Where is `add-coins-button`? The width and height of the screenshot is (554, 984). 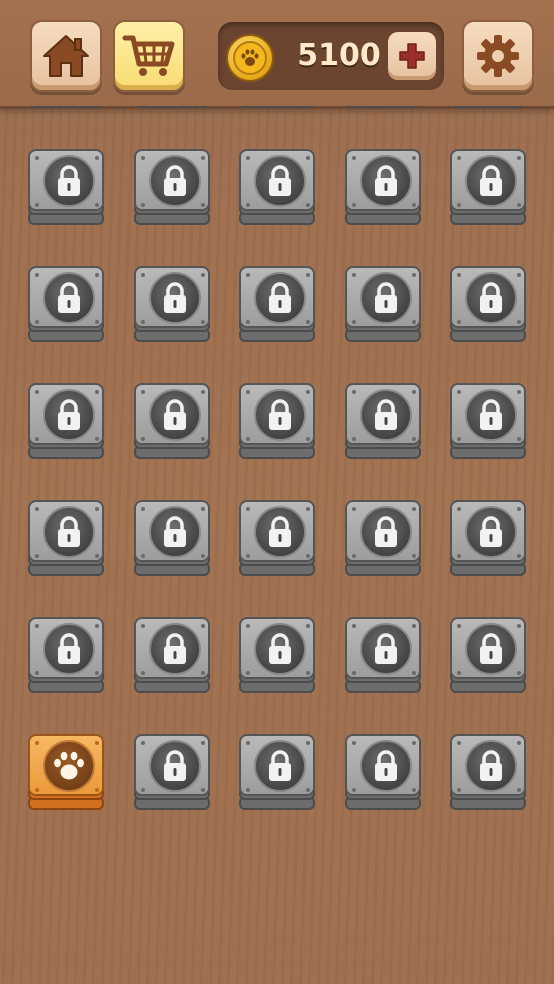 add-coins-button is located at coordinates (412, 56).